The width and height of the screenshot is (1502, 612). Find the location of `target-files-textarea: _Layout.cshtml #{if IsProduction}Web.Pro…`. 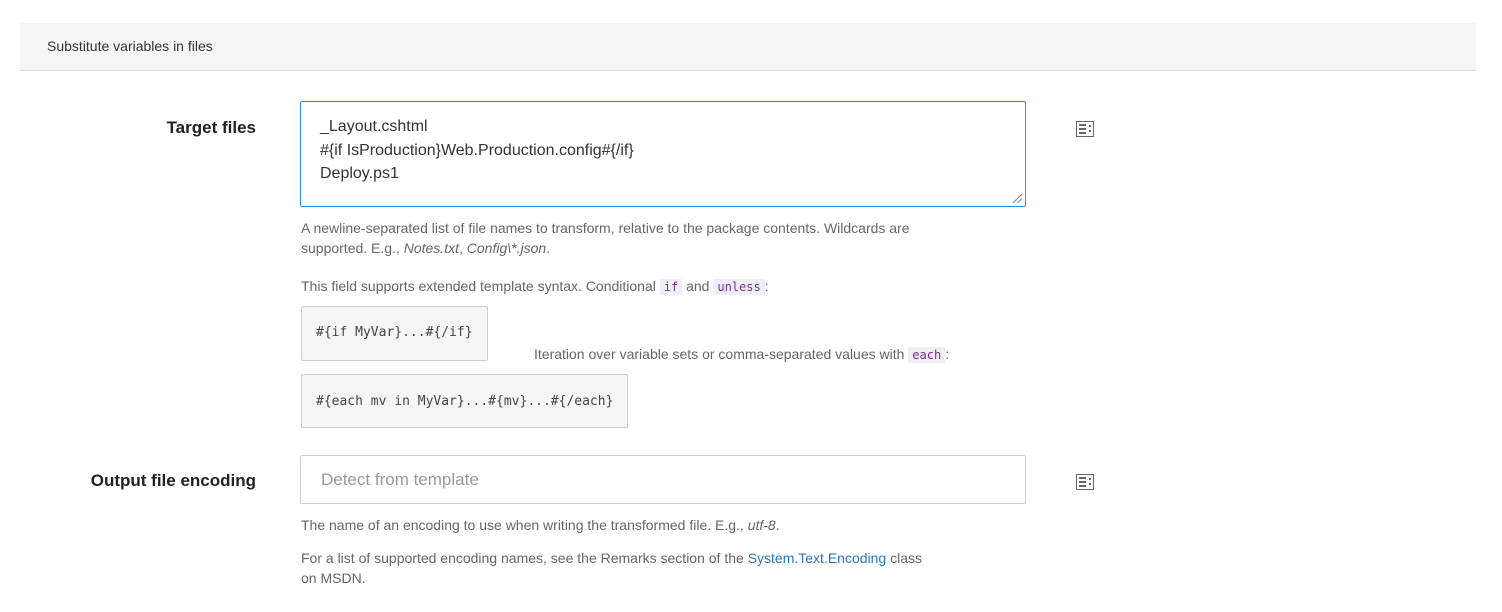

target-files-textarea: _Layout.cshtml #{if IsProduction}Web.Pro… is located at coordinates (663, 154).